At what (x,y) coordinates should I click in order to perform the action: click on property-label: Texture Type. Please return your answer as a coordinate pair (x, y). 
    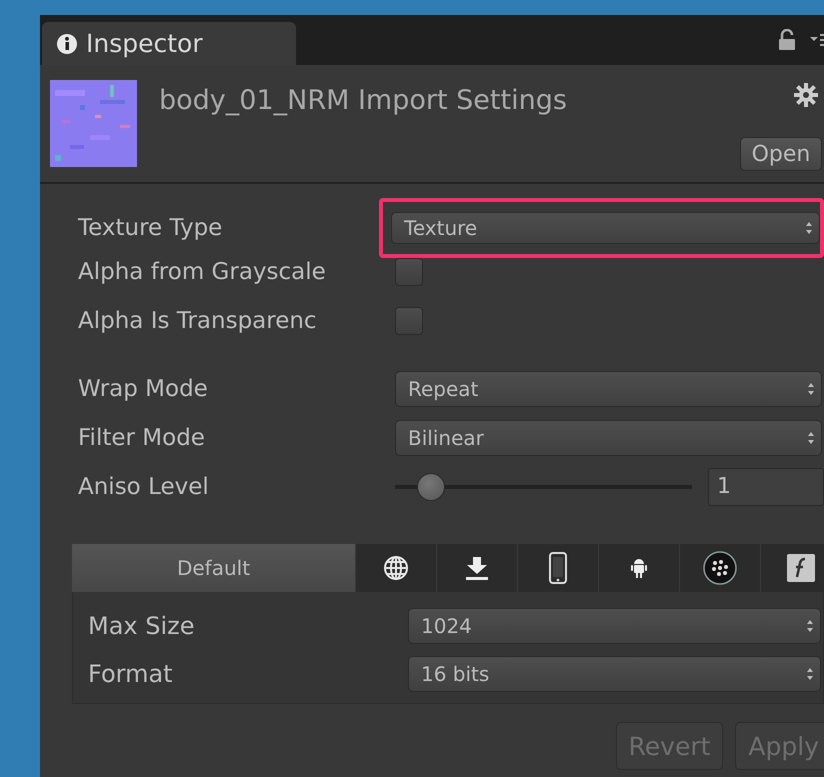
    Looking at the image, I should click on (151, 228).